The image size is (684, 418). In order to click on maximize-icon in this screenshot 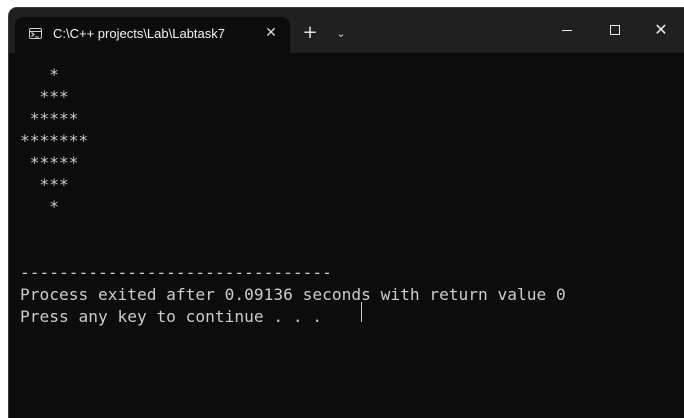, I will do `click(615, 30)`.